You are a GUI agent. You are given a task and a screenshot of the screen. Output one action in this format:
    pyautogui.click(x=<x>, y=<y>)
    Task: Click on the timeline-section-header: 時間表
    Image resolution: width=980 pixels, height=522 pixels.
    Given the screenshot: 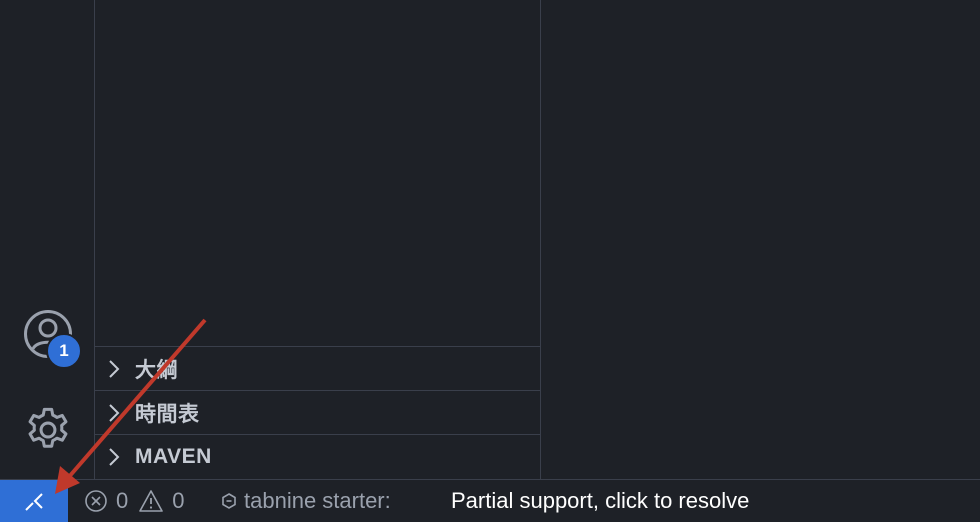 What is the action you would take?
    pyautogui.click(x=317, y=412)
    